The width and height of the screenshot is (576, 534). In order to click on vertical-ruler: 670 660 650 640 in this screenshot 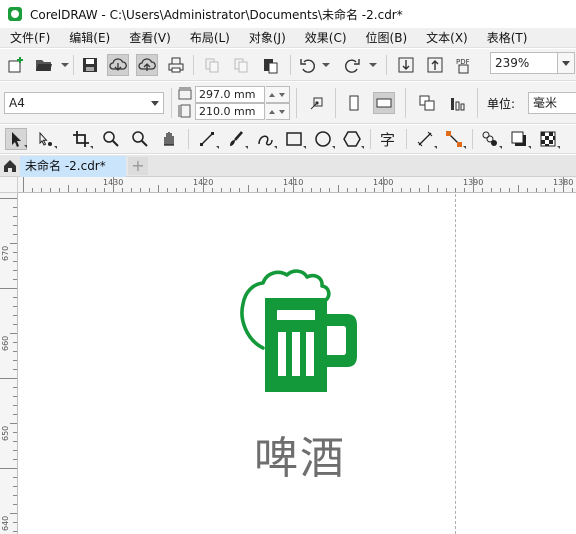, I will do `click(9, 363)`.